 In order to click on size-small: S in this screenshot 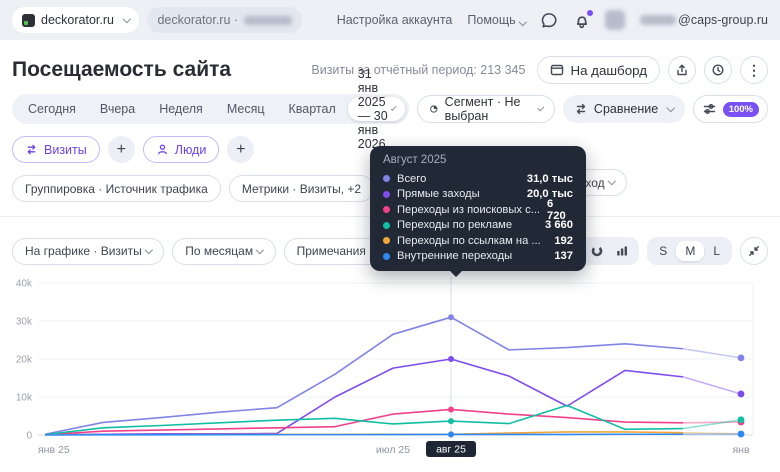, I will do `click(663, 251)`.